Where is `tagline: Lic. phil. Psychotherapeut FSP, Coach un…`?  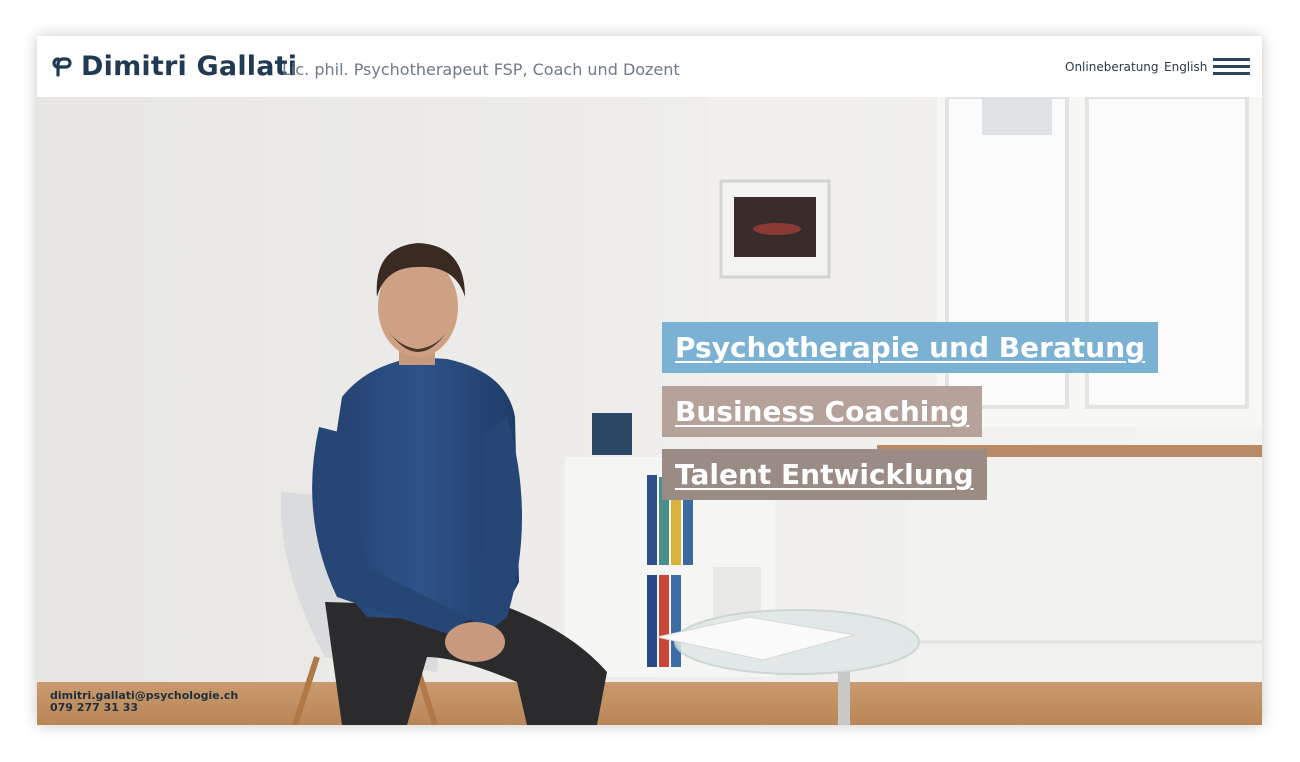 tagline: Lic. phil. Psychotherapeut FSP, Coach un… is located at coordinates (481, 69).